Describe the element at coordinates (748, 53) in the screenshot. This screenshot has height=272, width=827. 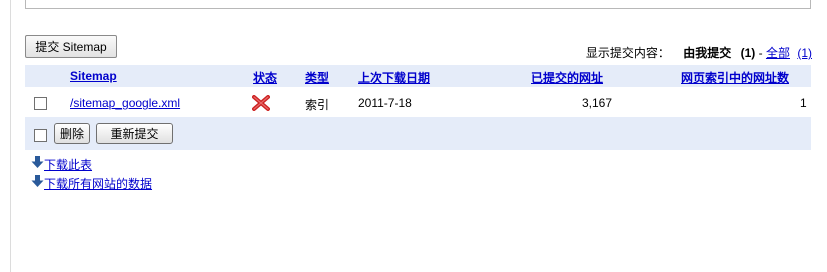
I see `filter-mine-count: (1)` at that location.